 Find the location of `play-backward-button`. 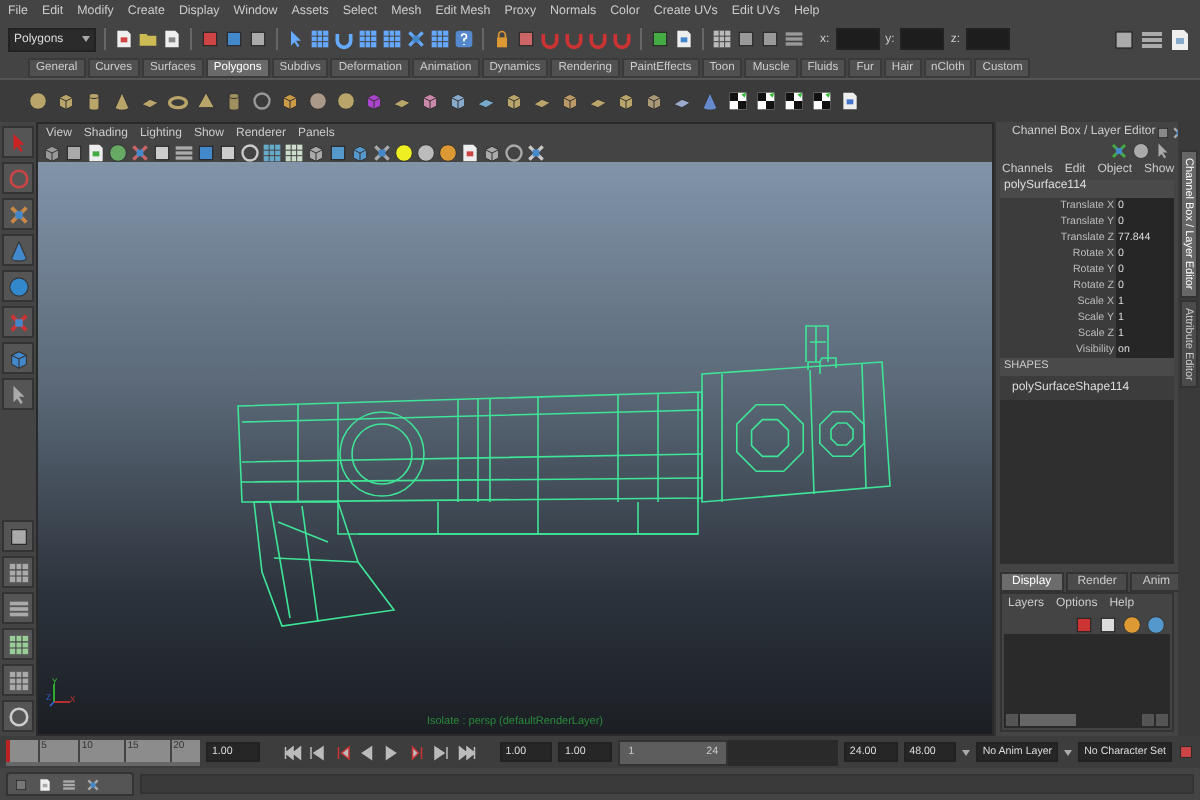

play-backward-button is located at coordinates (367, 752).